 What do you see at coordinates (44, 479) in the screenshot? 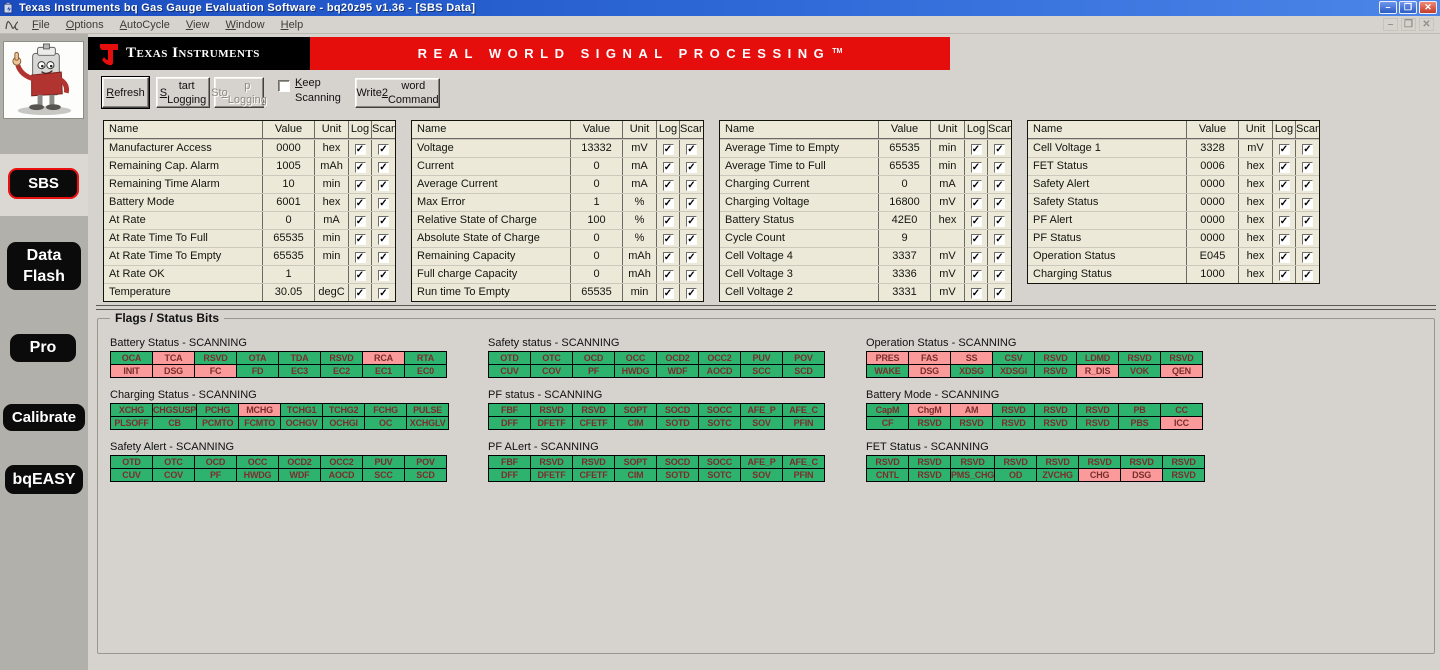
I see `sidebar-item-bqeasy: bqEASY` at bounding box center [44, 479].